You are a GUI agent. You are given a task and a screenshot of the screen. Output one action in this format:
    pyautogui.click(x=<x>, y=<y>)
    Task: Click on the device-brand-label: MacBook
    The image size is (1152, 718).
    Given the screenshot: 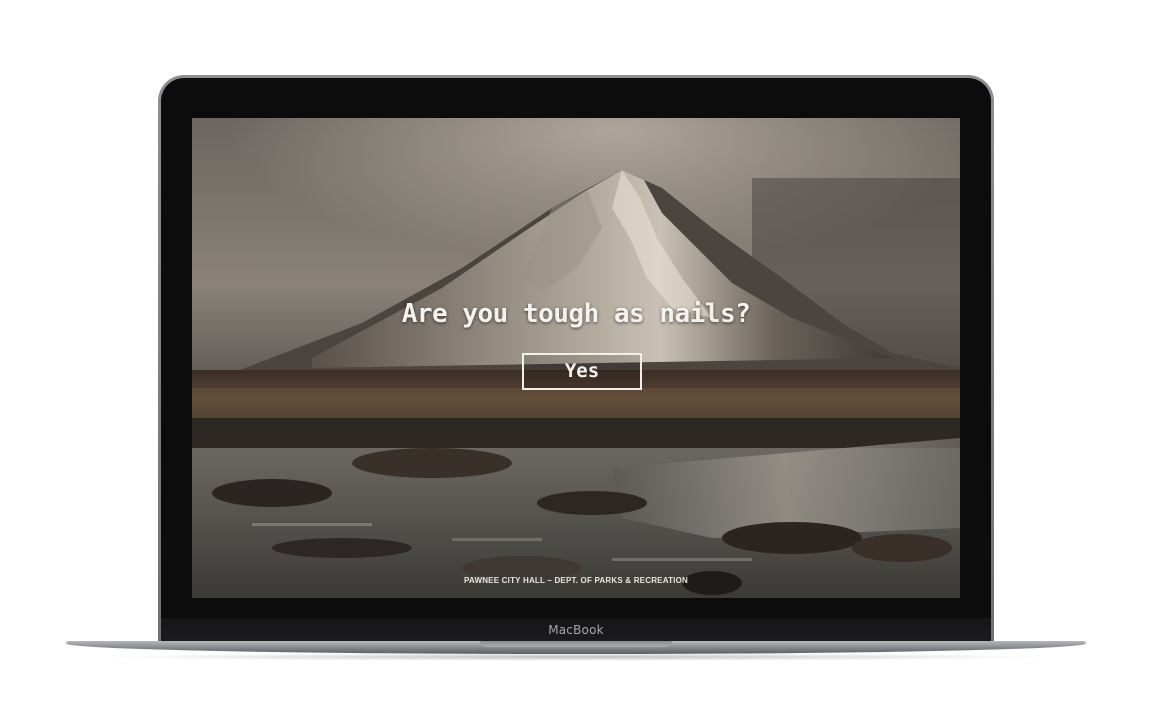 What is the action you would take?
    pyautogui.click(x=576, y=630)
    